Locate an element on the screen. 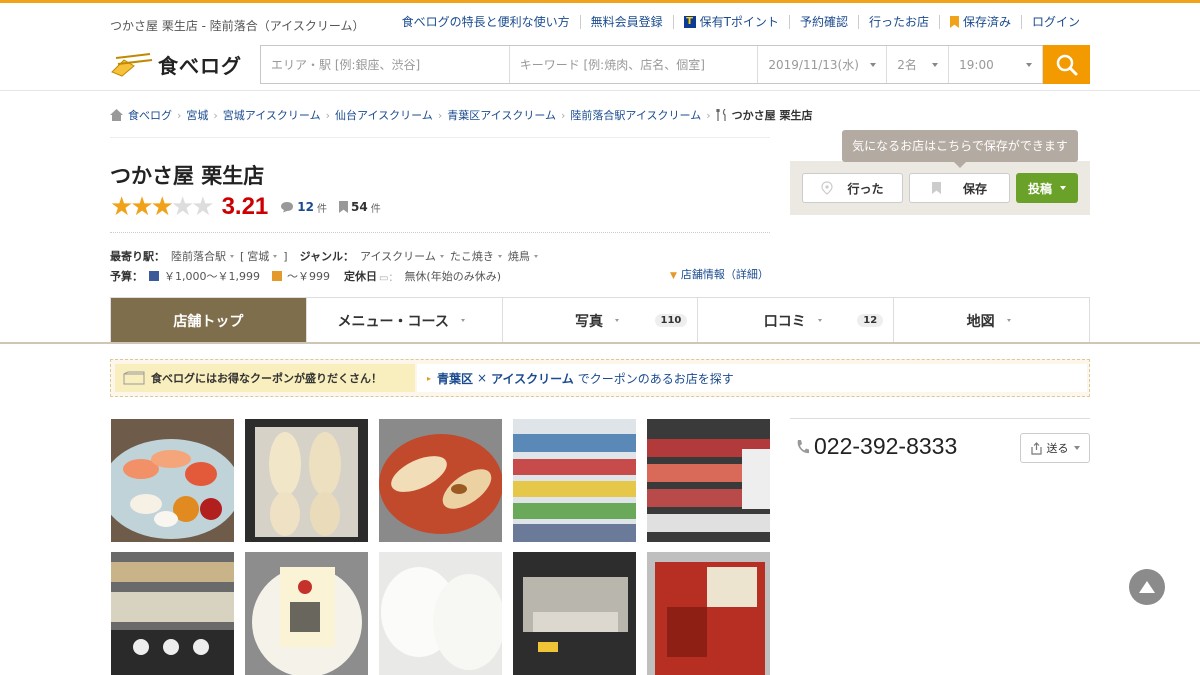 This screenshot has width=1200, height=675. save-unit: 件 is located at coordinates (375, 209).